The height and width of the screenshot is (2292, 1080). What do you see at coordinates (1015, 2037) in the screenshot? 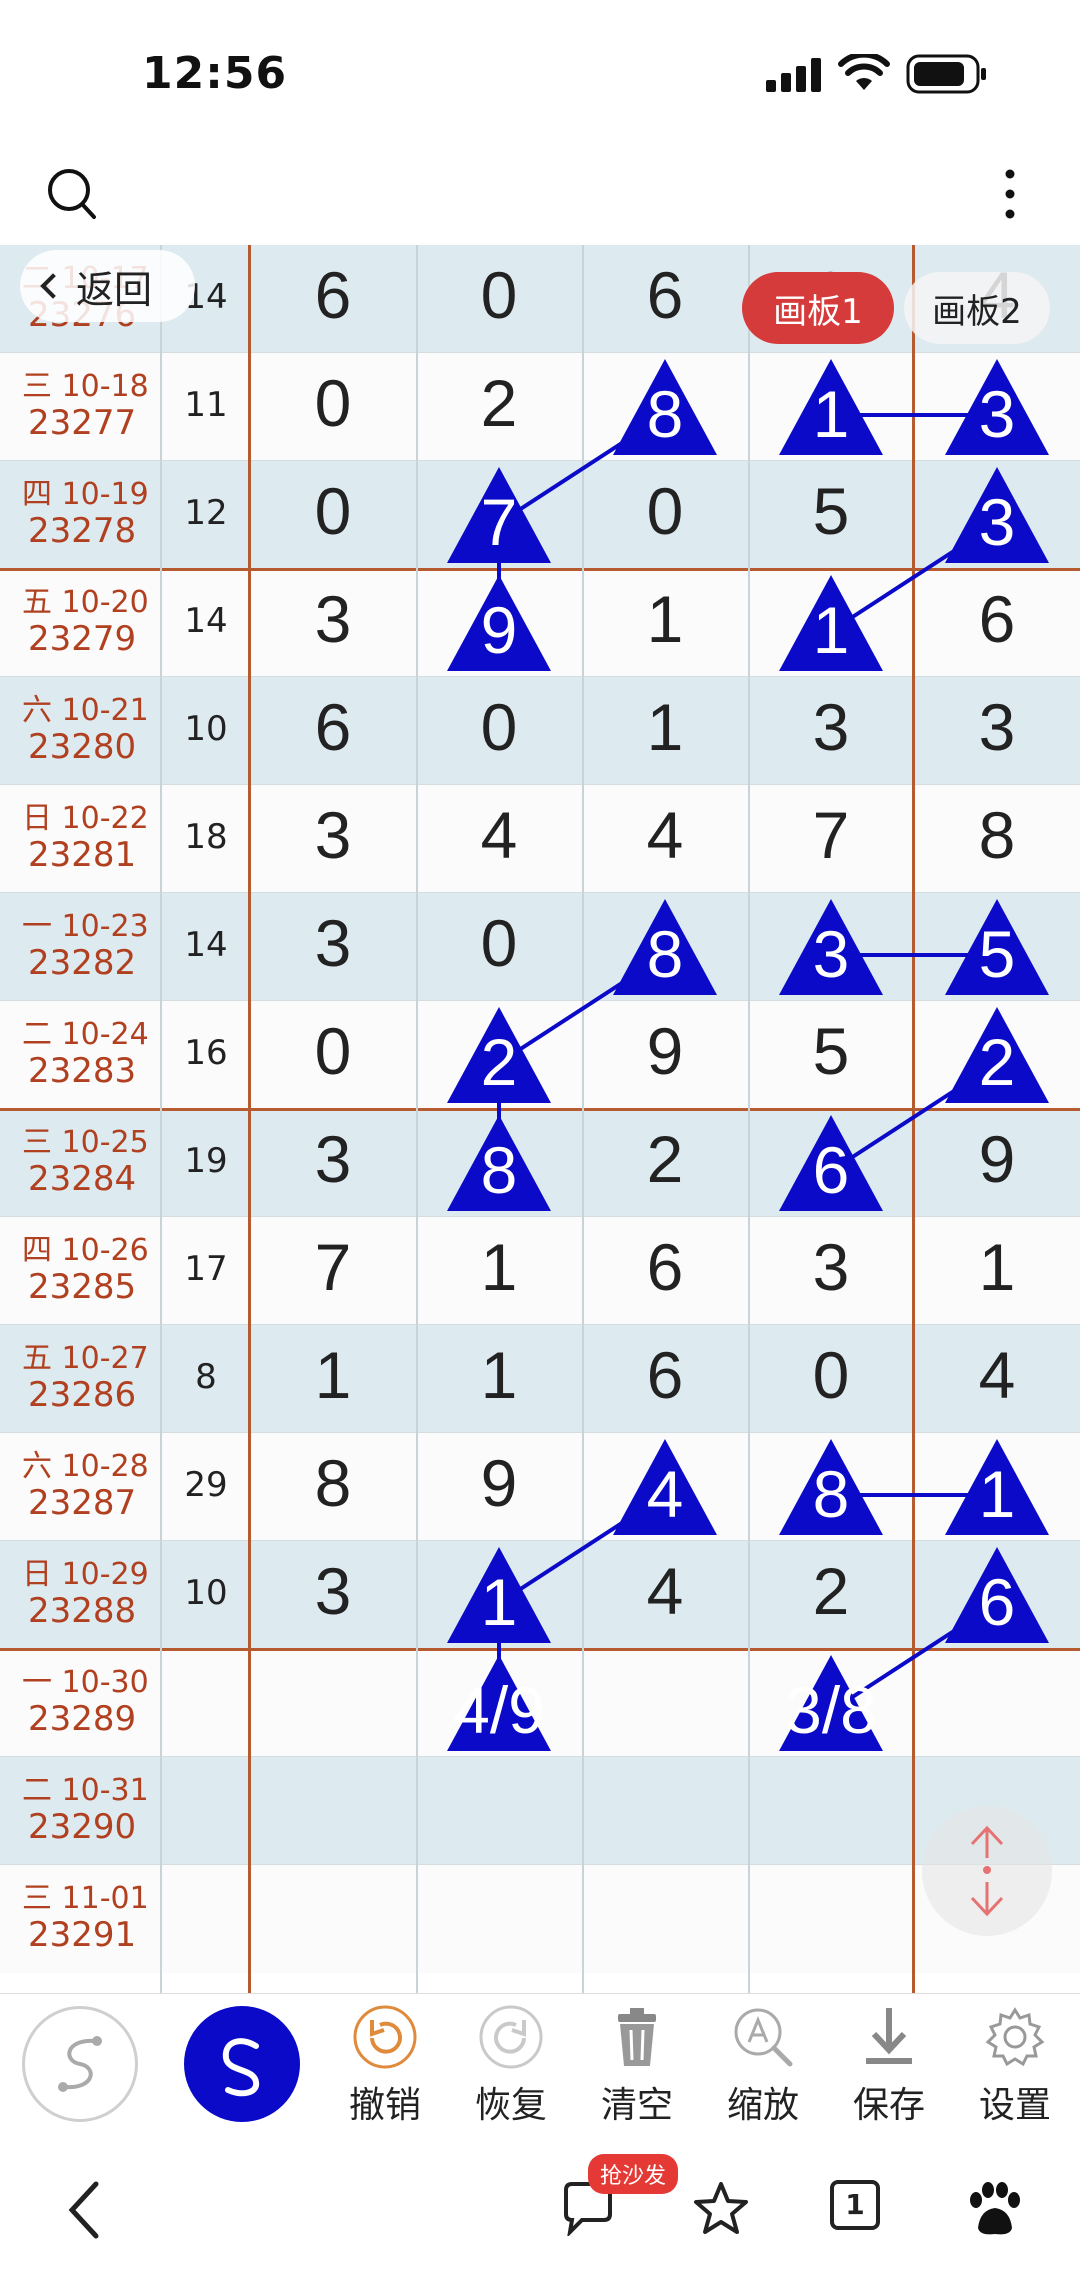
I see `gear-icon` at bounding box center [1015, 2037].